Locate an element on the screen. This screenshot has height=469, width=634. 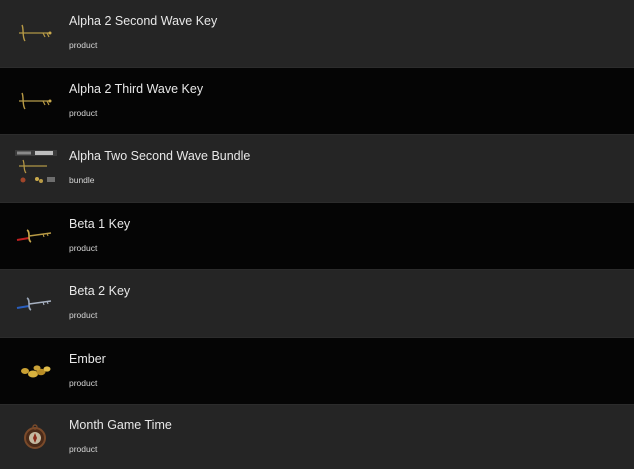
gold-coins-icon is located at coordinates (36, 371).